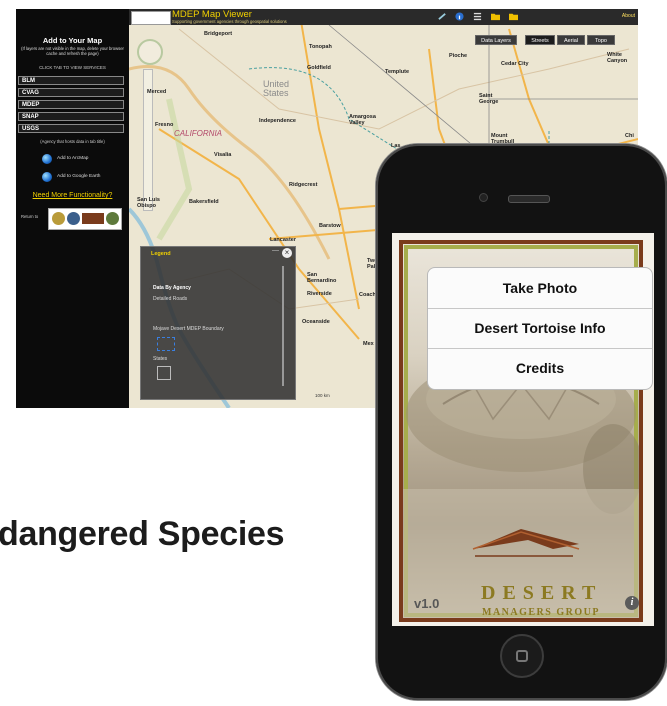  I want to click on state-label: CALIFORNIA, so click(198, 133).